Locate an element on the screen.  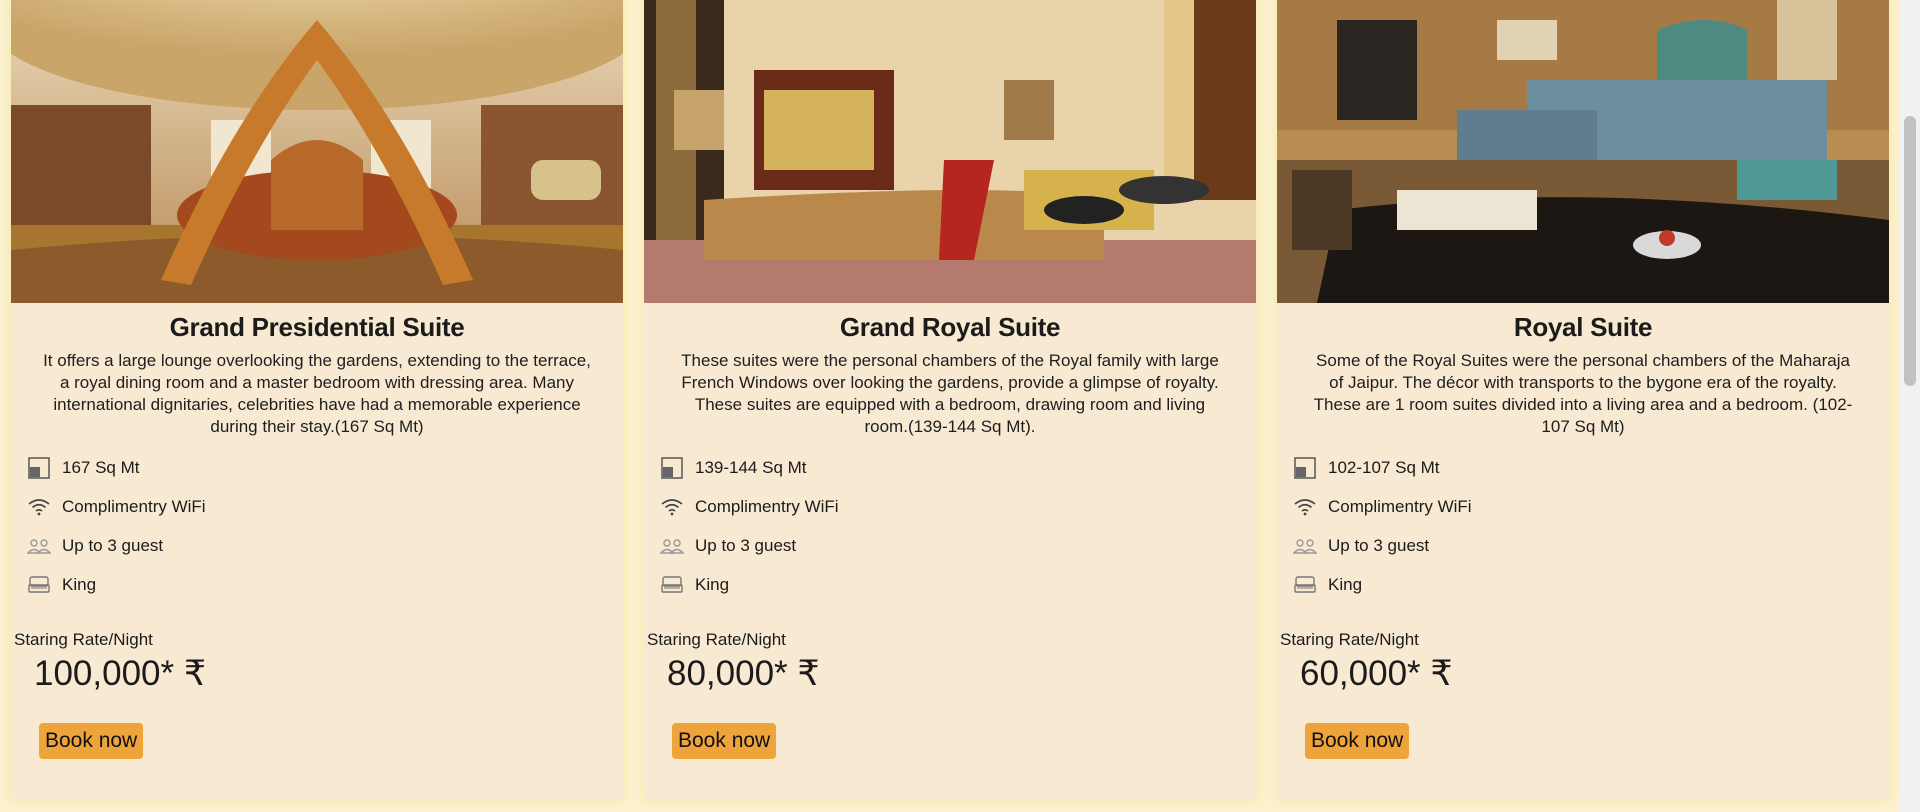
feature-area: 102-107 Sq Mt is located at coordinates (1591, 467).